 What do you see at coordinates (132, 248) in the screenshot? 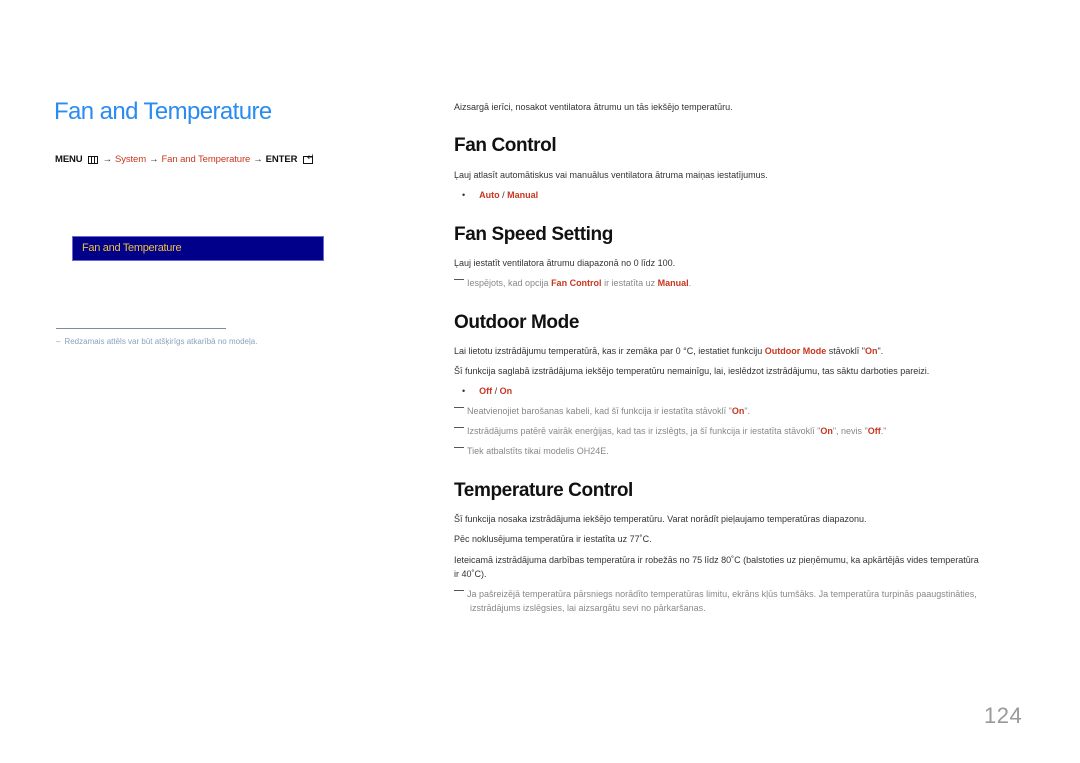
I see `osd-menu-item-label: Fan and Temperature` at bounding box center [132, 248].